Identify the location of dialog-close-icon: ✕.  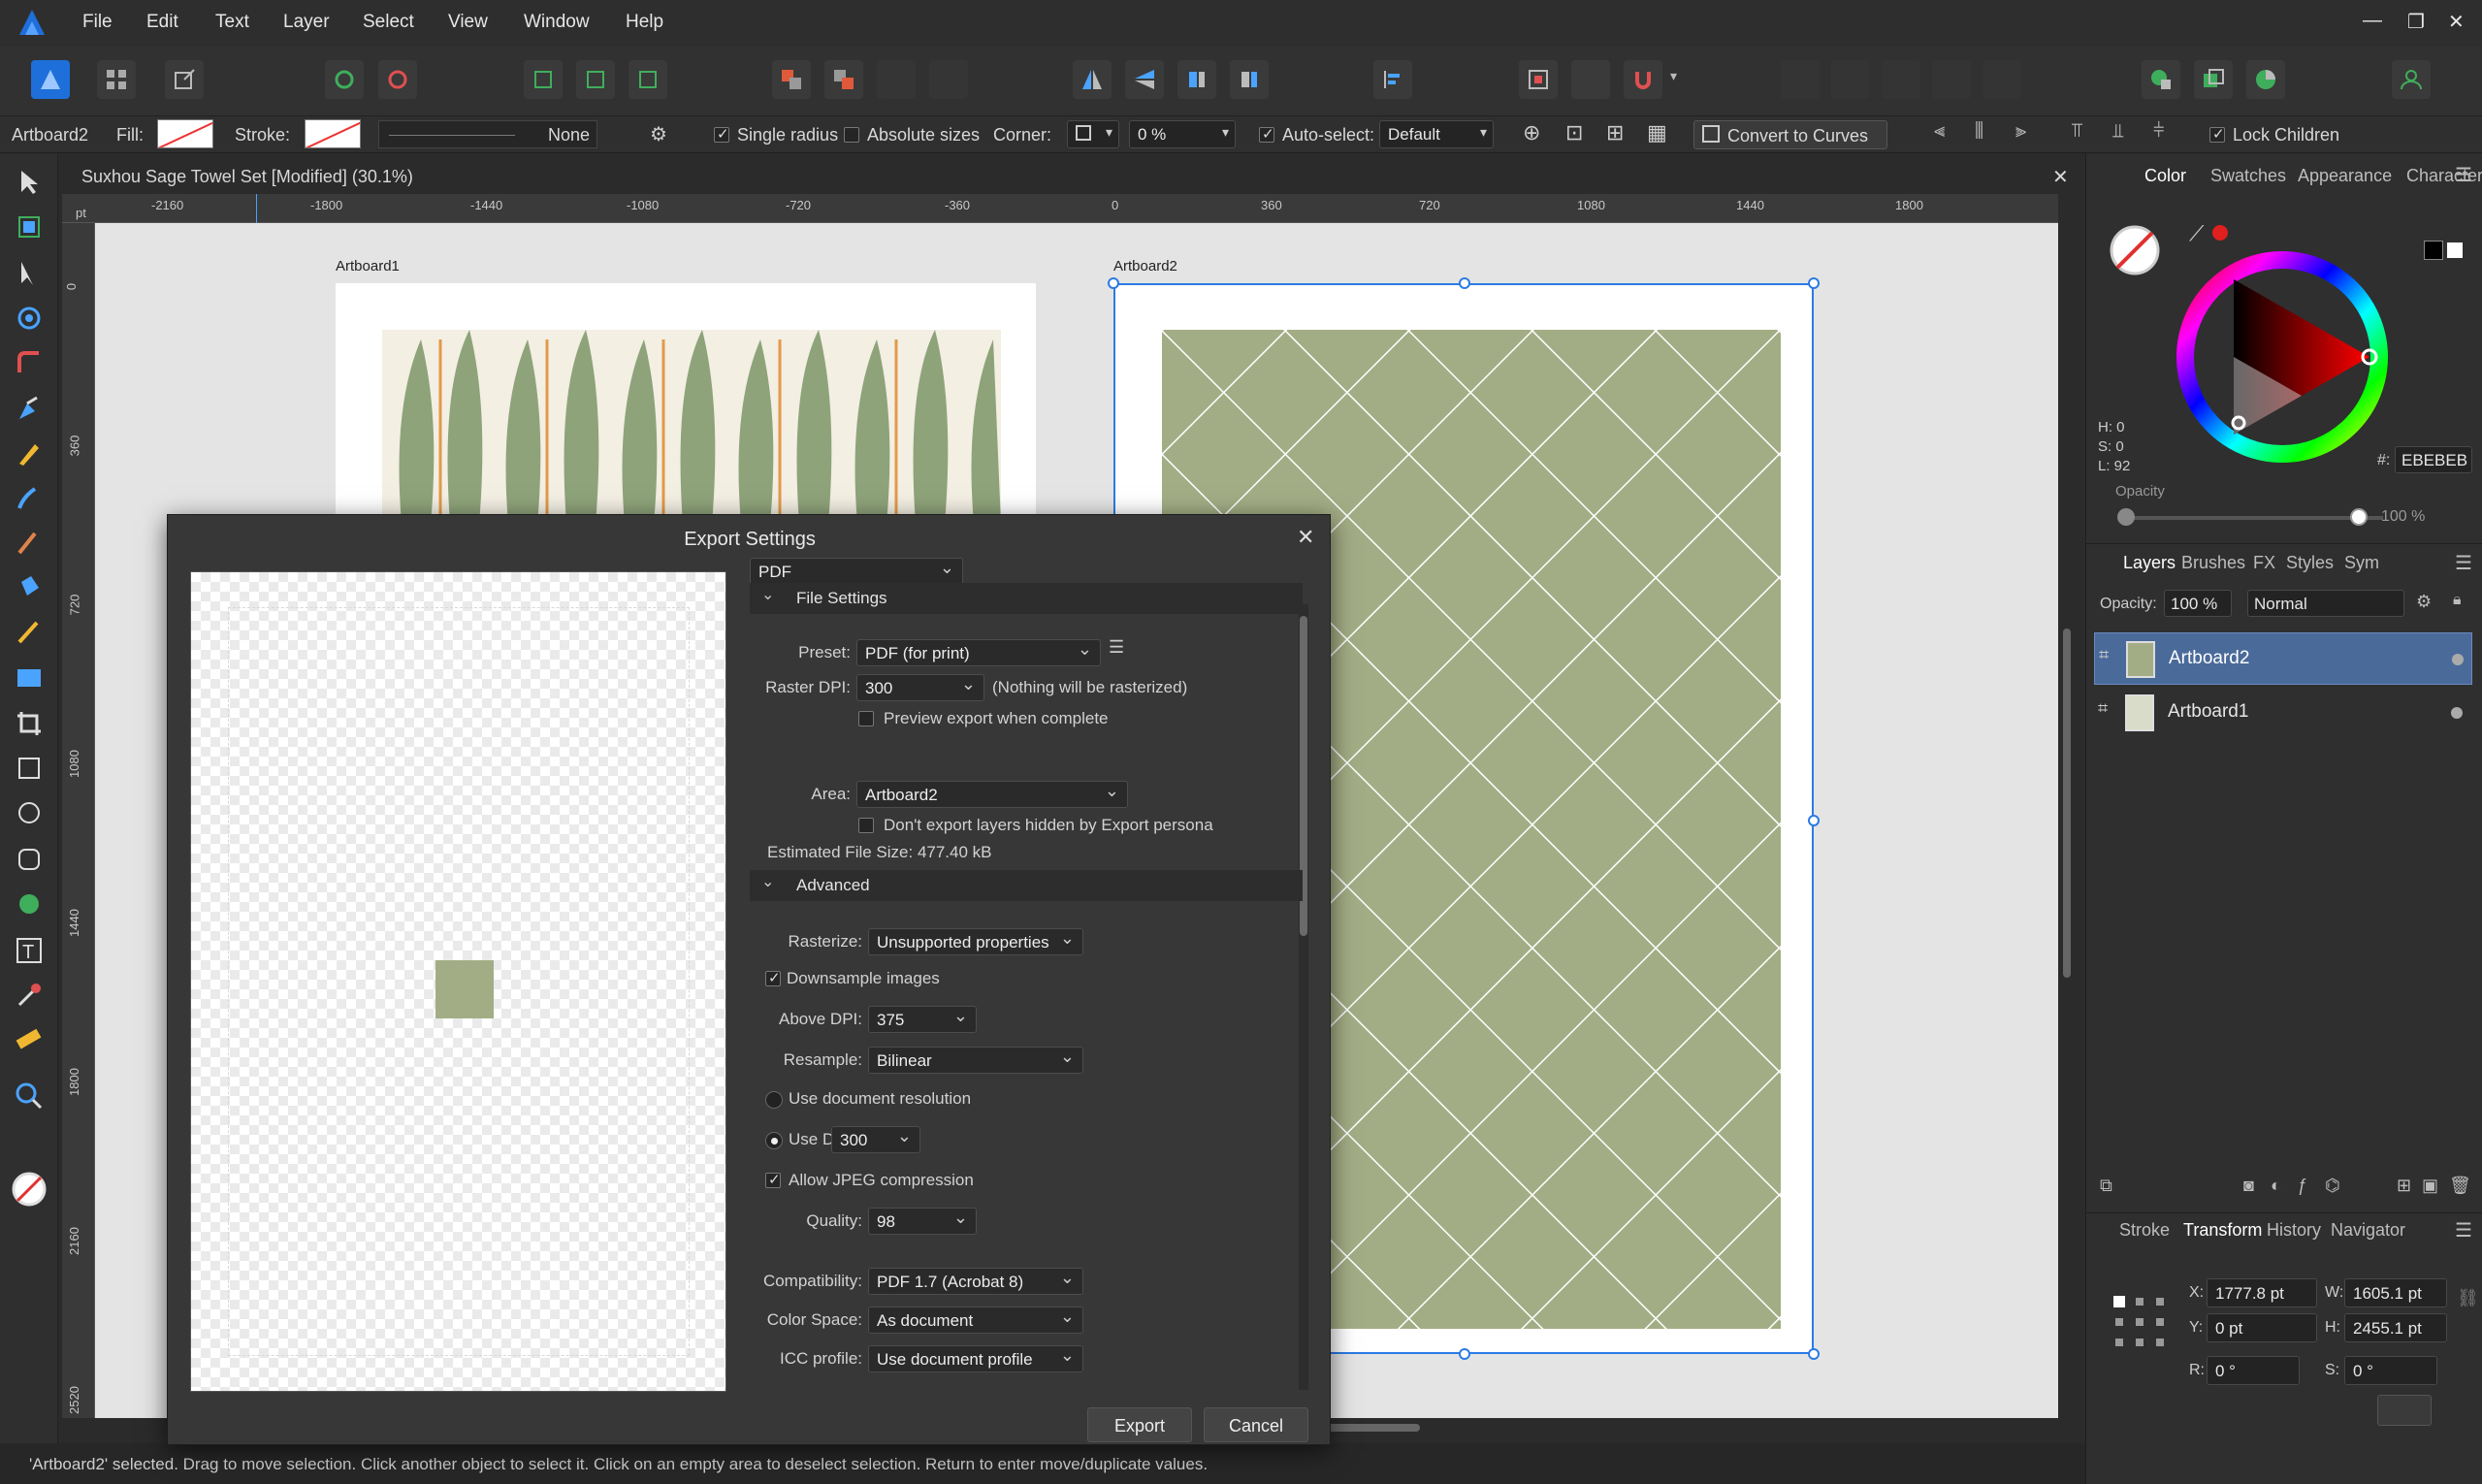
(1305, 537).